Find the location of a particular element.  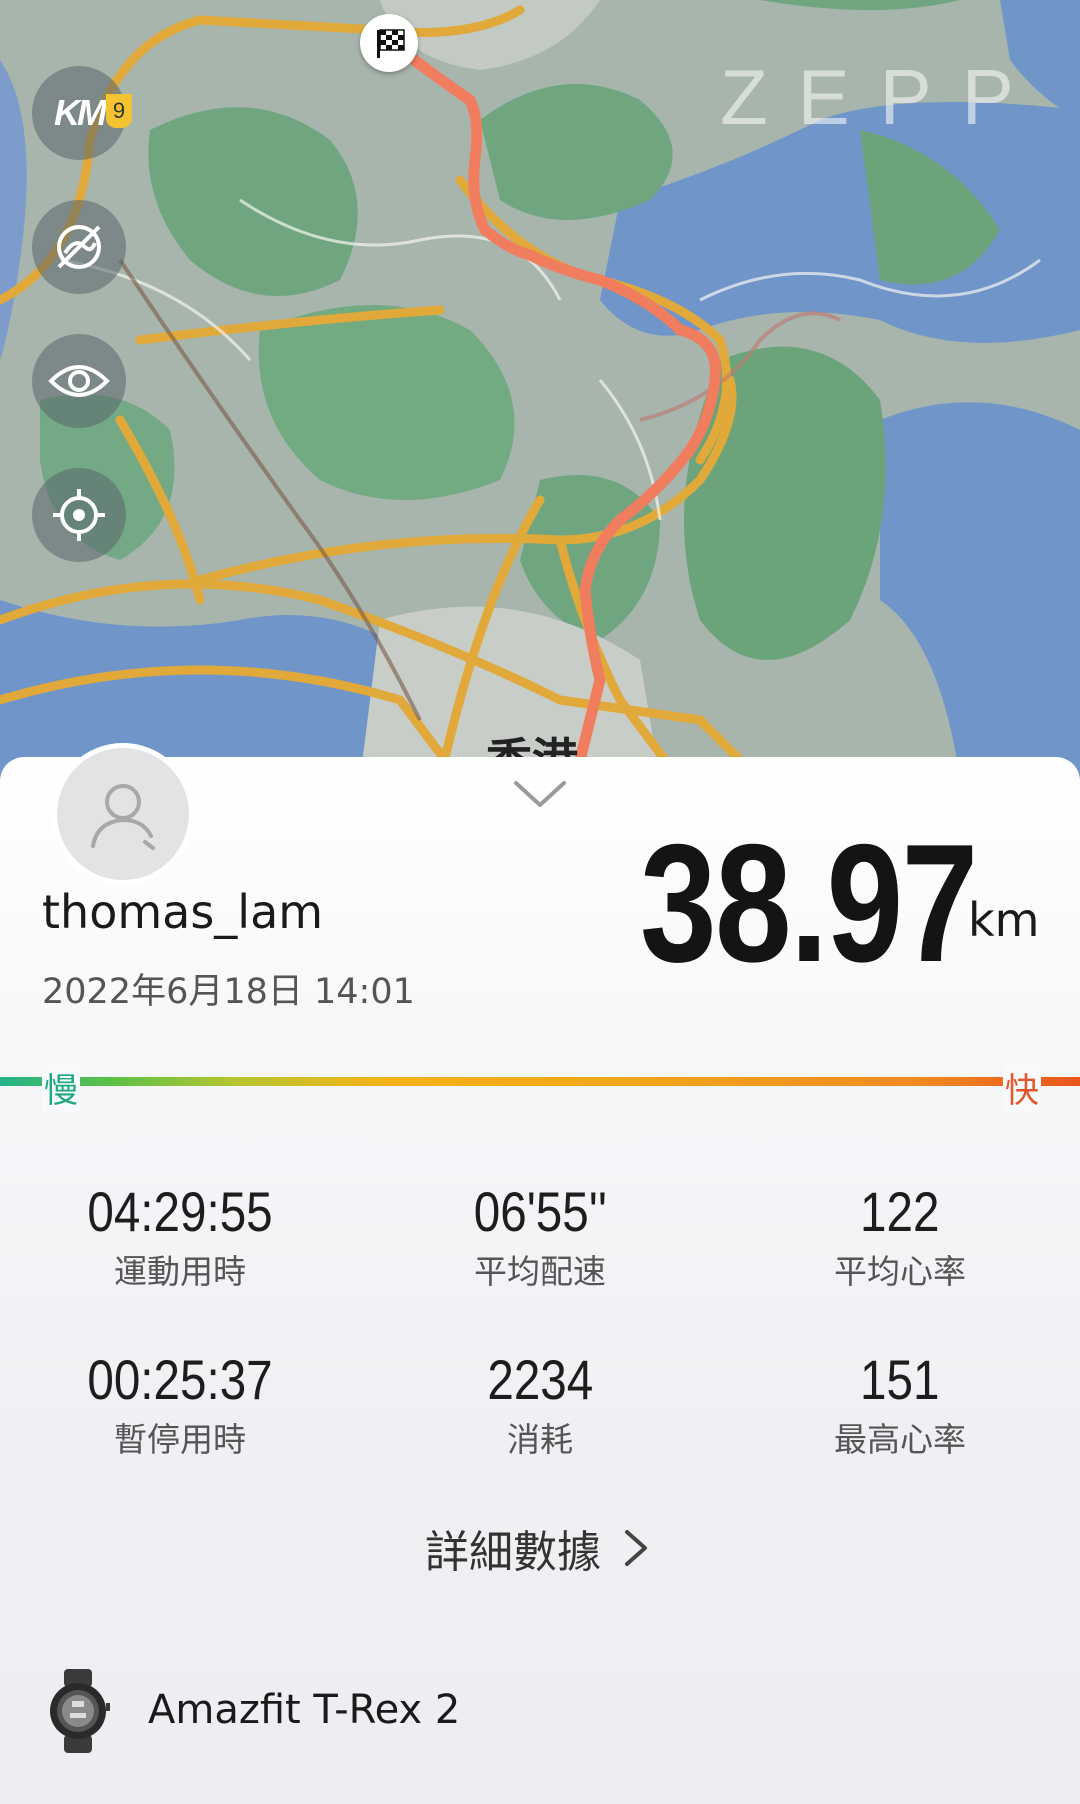

km-markers-icon: KM is located at coordinates (80, 112).